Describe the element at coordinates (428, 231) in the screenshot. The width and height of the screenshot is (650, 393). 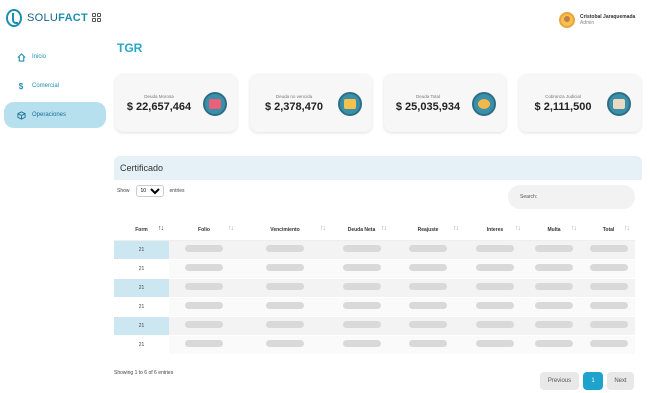
I see `column-header-reajuste: Reajuste ↑↓` at that location.